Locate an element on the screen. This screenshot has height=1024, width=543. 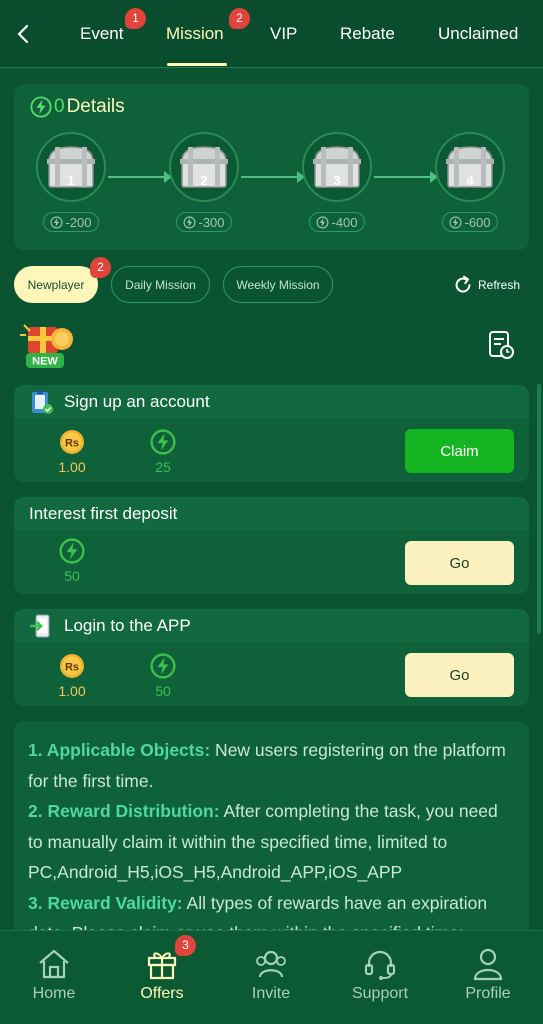
filter-weekly-mission: Weekly Mission is located at coordinates (278, 284).